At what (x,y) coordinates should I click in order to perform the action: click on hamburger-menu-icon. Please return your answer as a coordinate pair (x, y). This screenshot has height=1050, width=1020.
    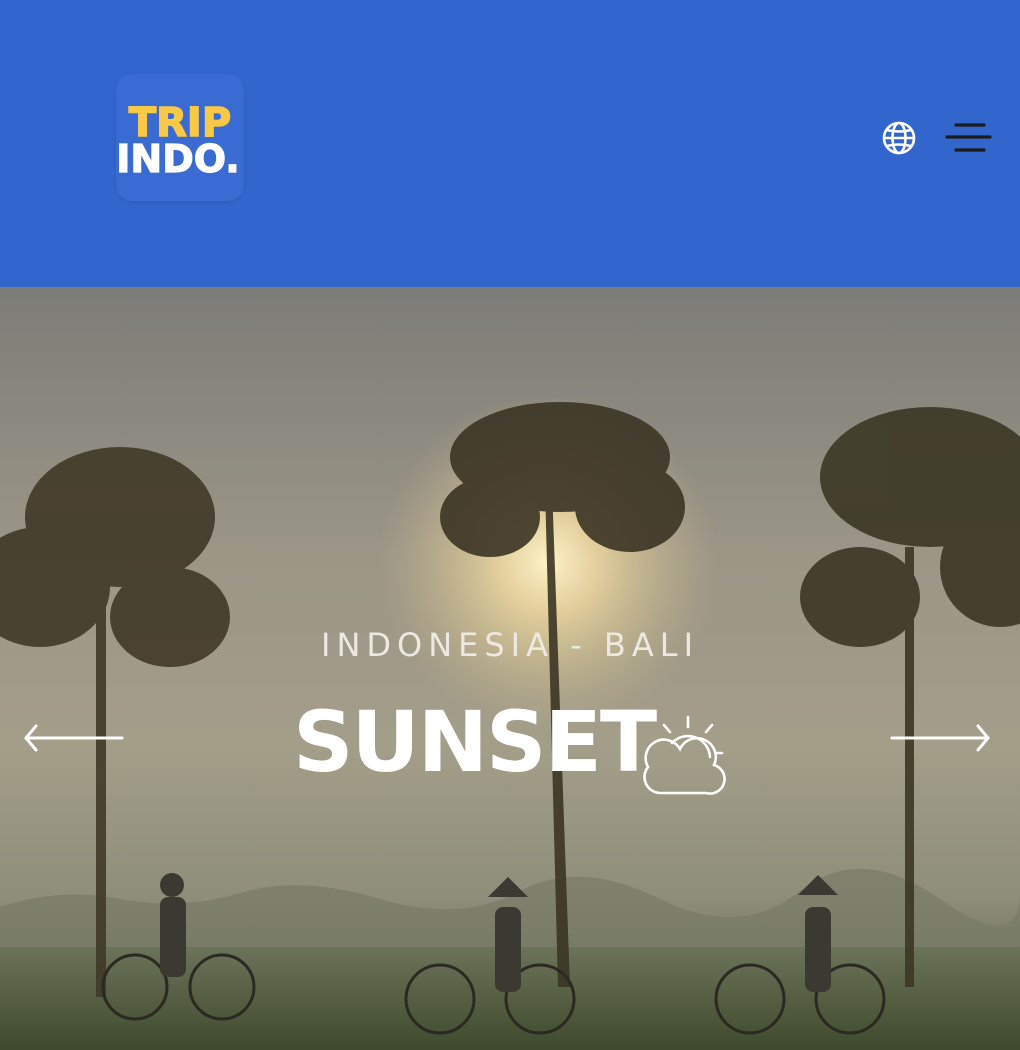
    Looking at the image, I should click on (968, 138).